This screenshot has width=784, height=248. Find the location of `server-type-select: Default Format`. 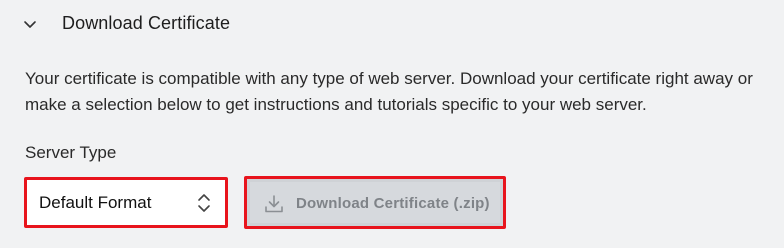

server-type-select: Default Format is located at coordinates (126, 202).